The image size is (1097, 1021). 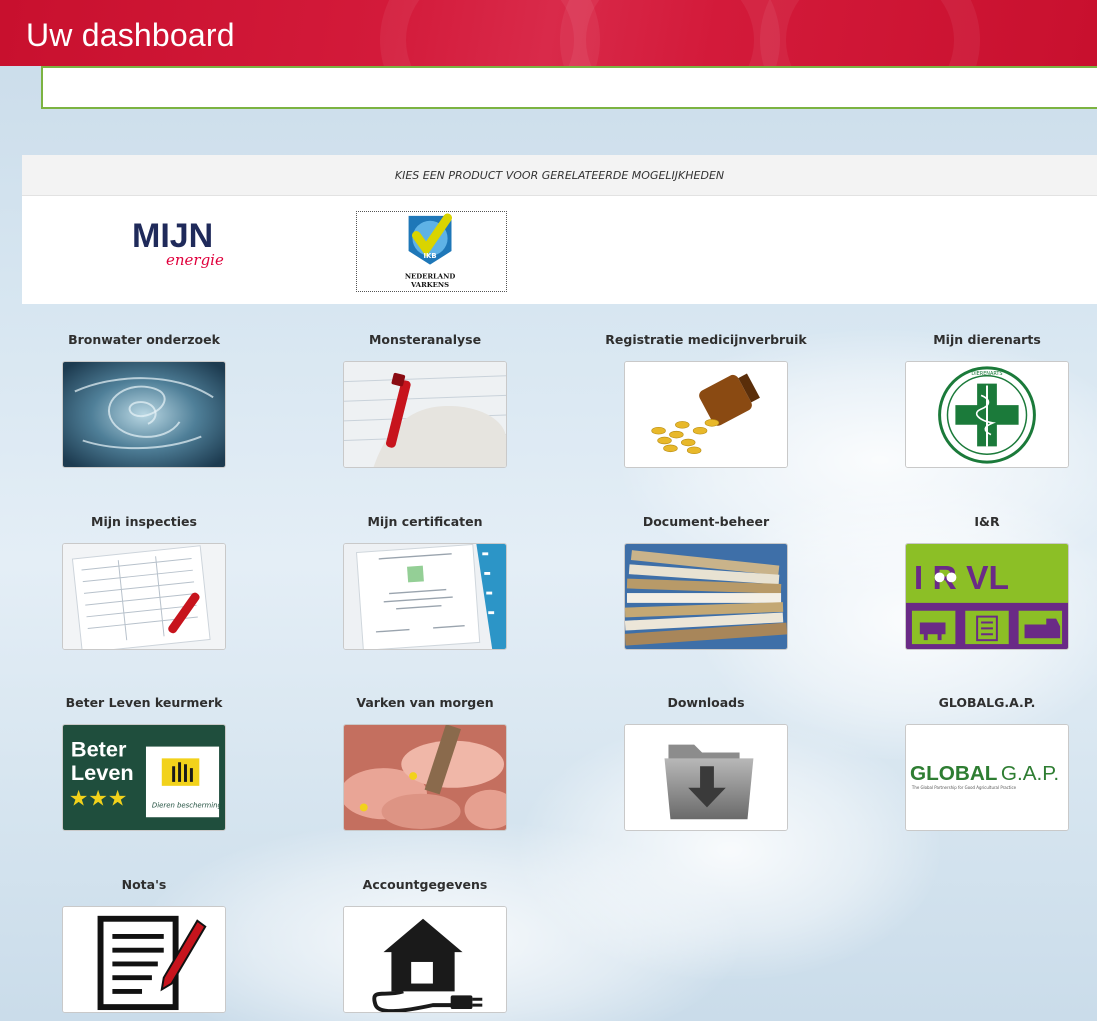 What do you see at coordinates (1030, 773) in the screenshot?
I see `globalgap-light: G.A.P.` at bounding box center [1030, 773].